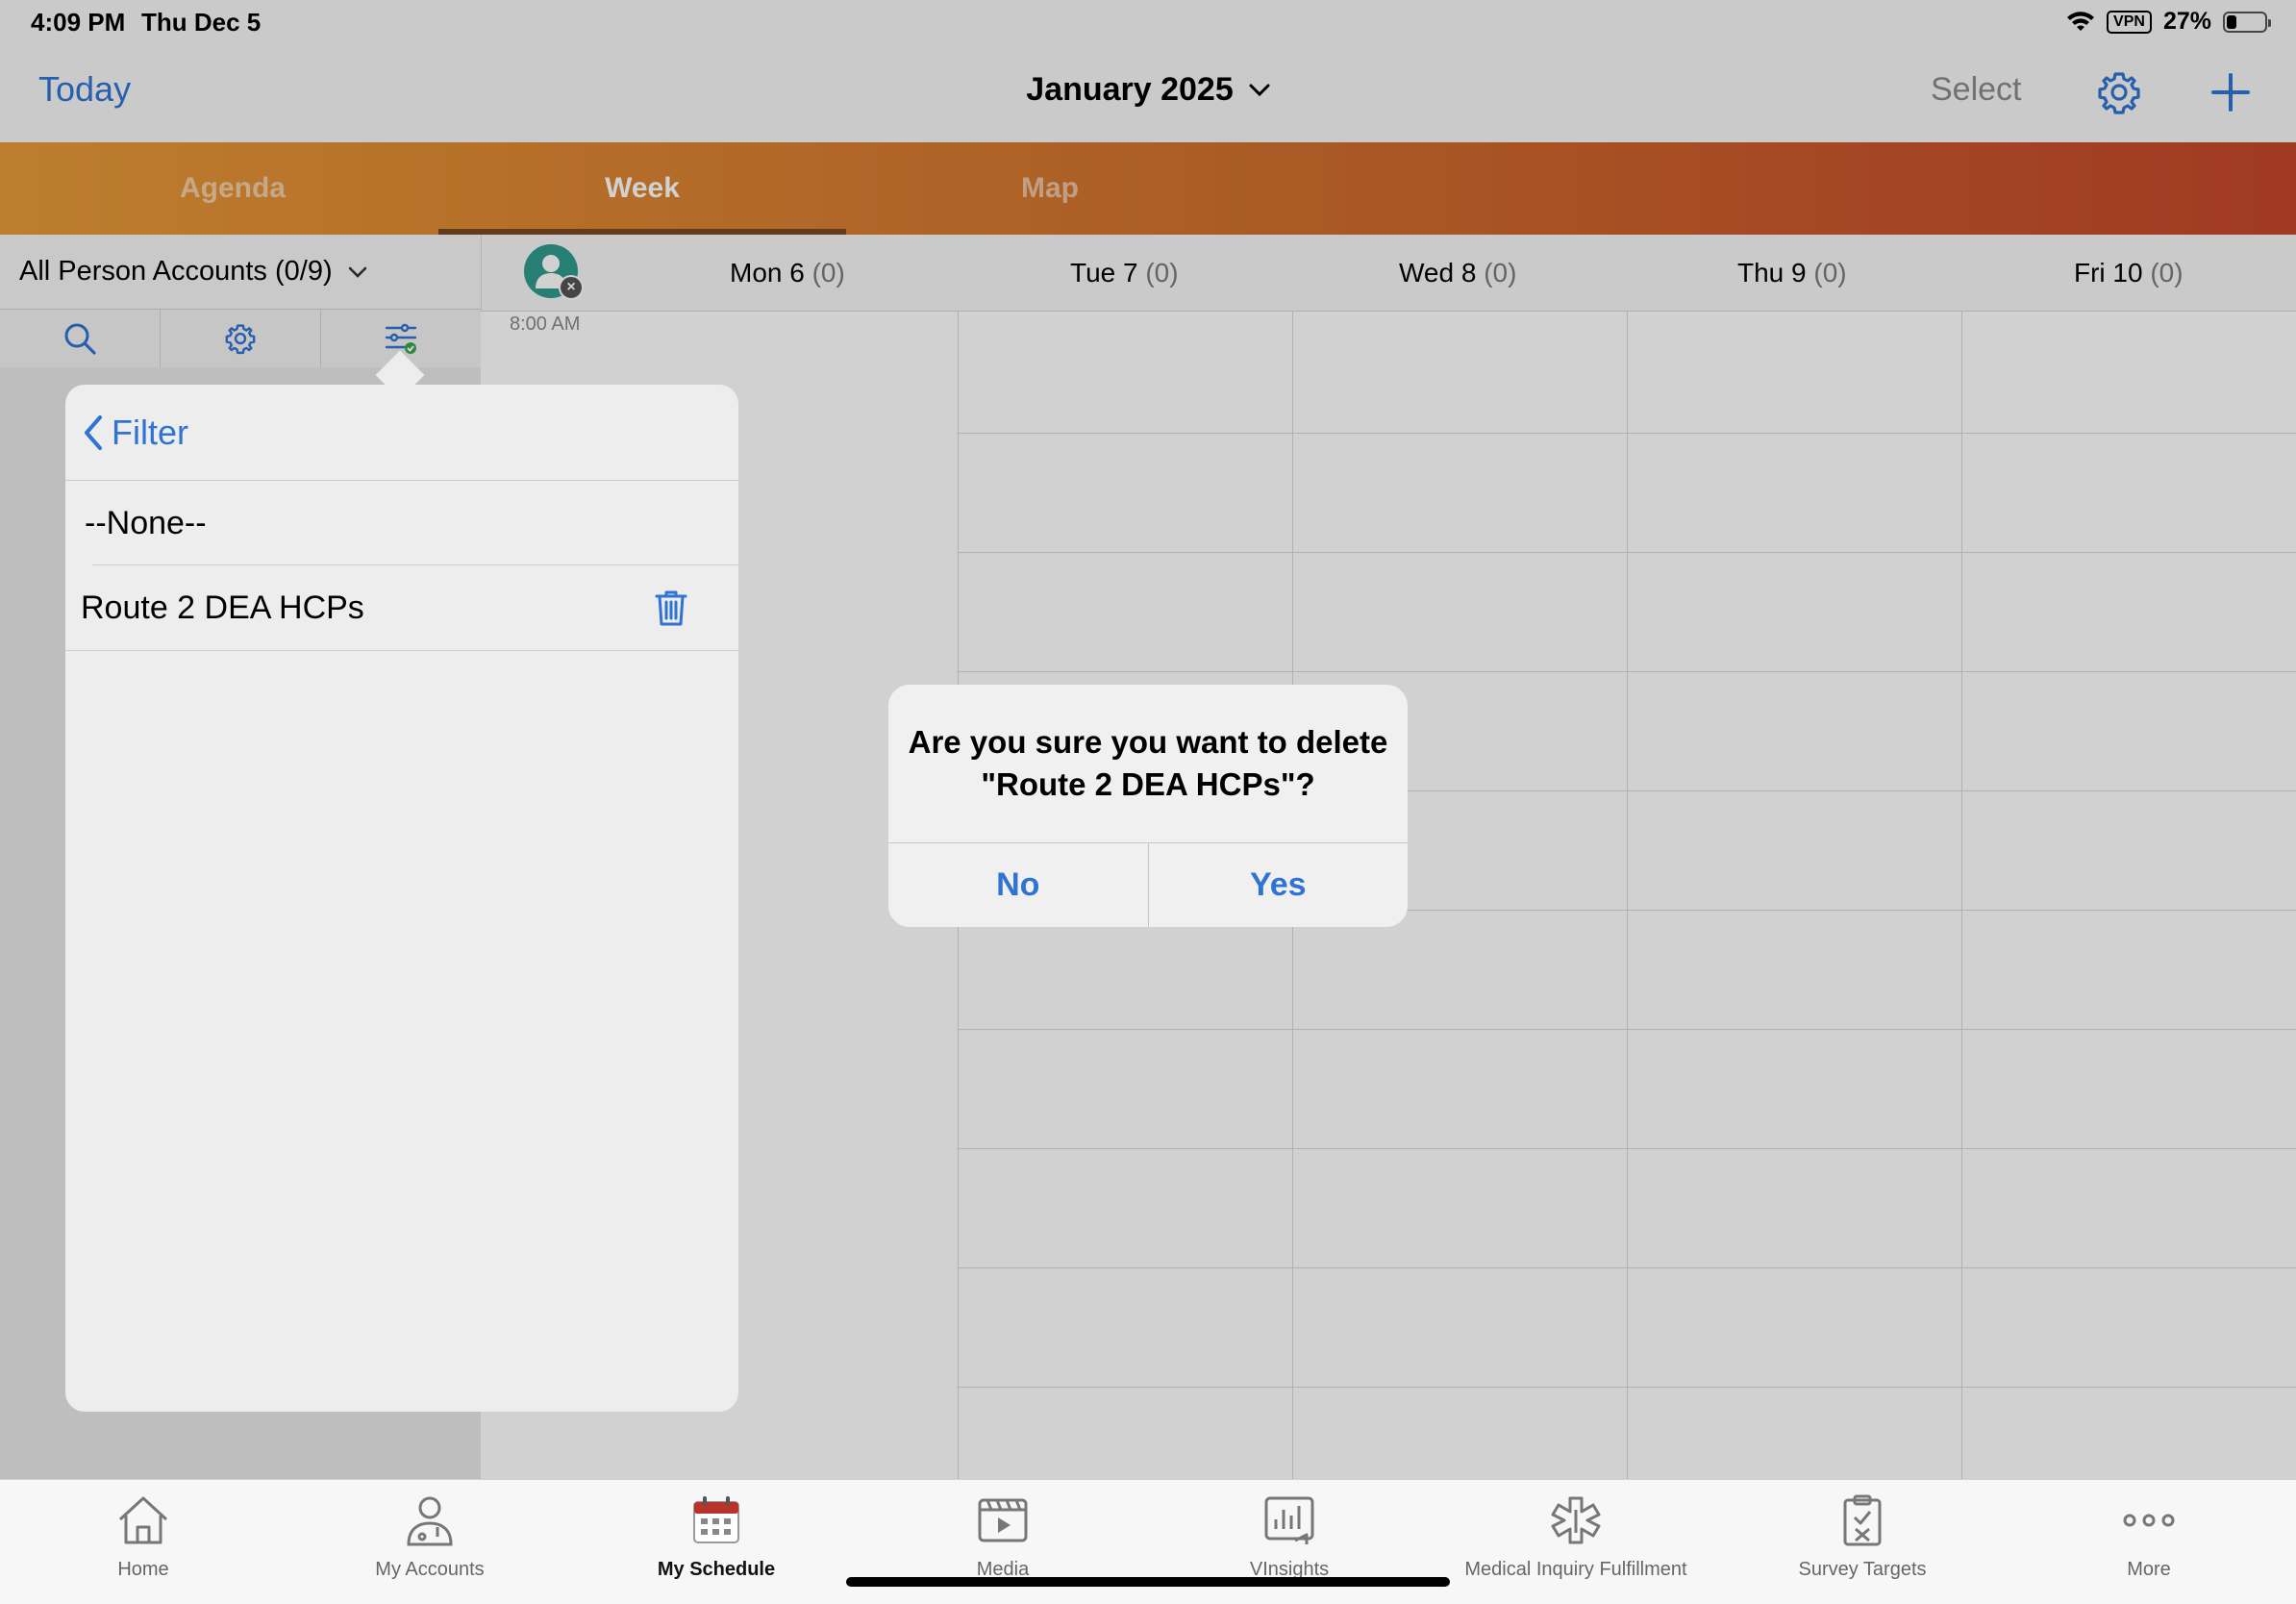 Image resolution: width=2296 pixels, height=1604 pixels. I want to click on tab-survey-targets: Survey Targets, so click(1862, 1544).